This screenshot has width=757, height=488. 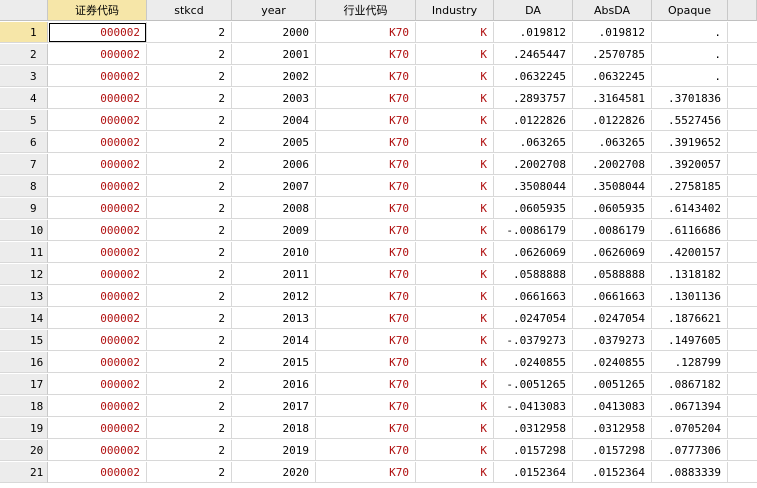 What do you see at coordinates (274, 472) in the screenshot?
I see `cell-year: 2020` at bounding box center [274, 472].